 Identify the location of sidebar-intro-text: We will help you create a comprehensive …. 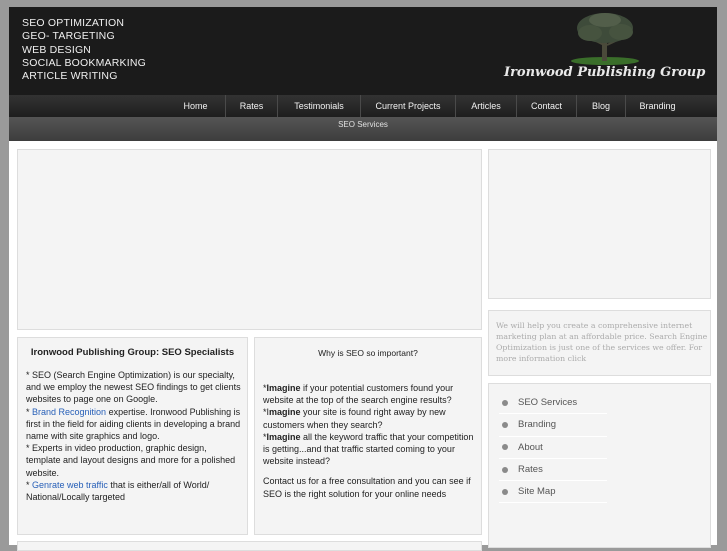
(602, 342).